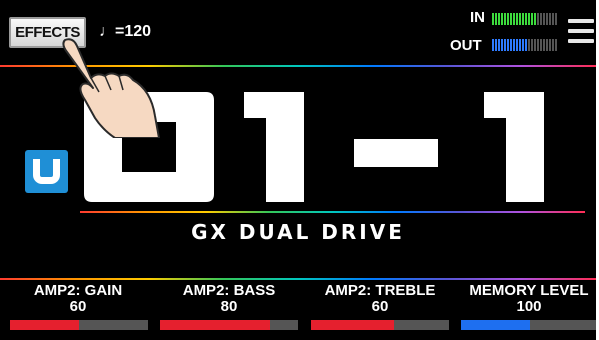 The width and height of the screenshot is (599, 340). Describe the element at coordinates (581, 33) in the screenshot. I see `menu-icon` at that location.